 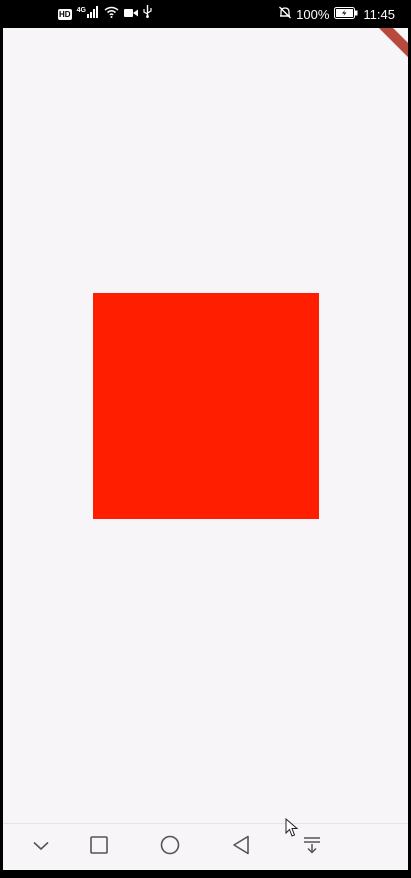 I want to click on recents-button, so click(x=99, y=847).